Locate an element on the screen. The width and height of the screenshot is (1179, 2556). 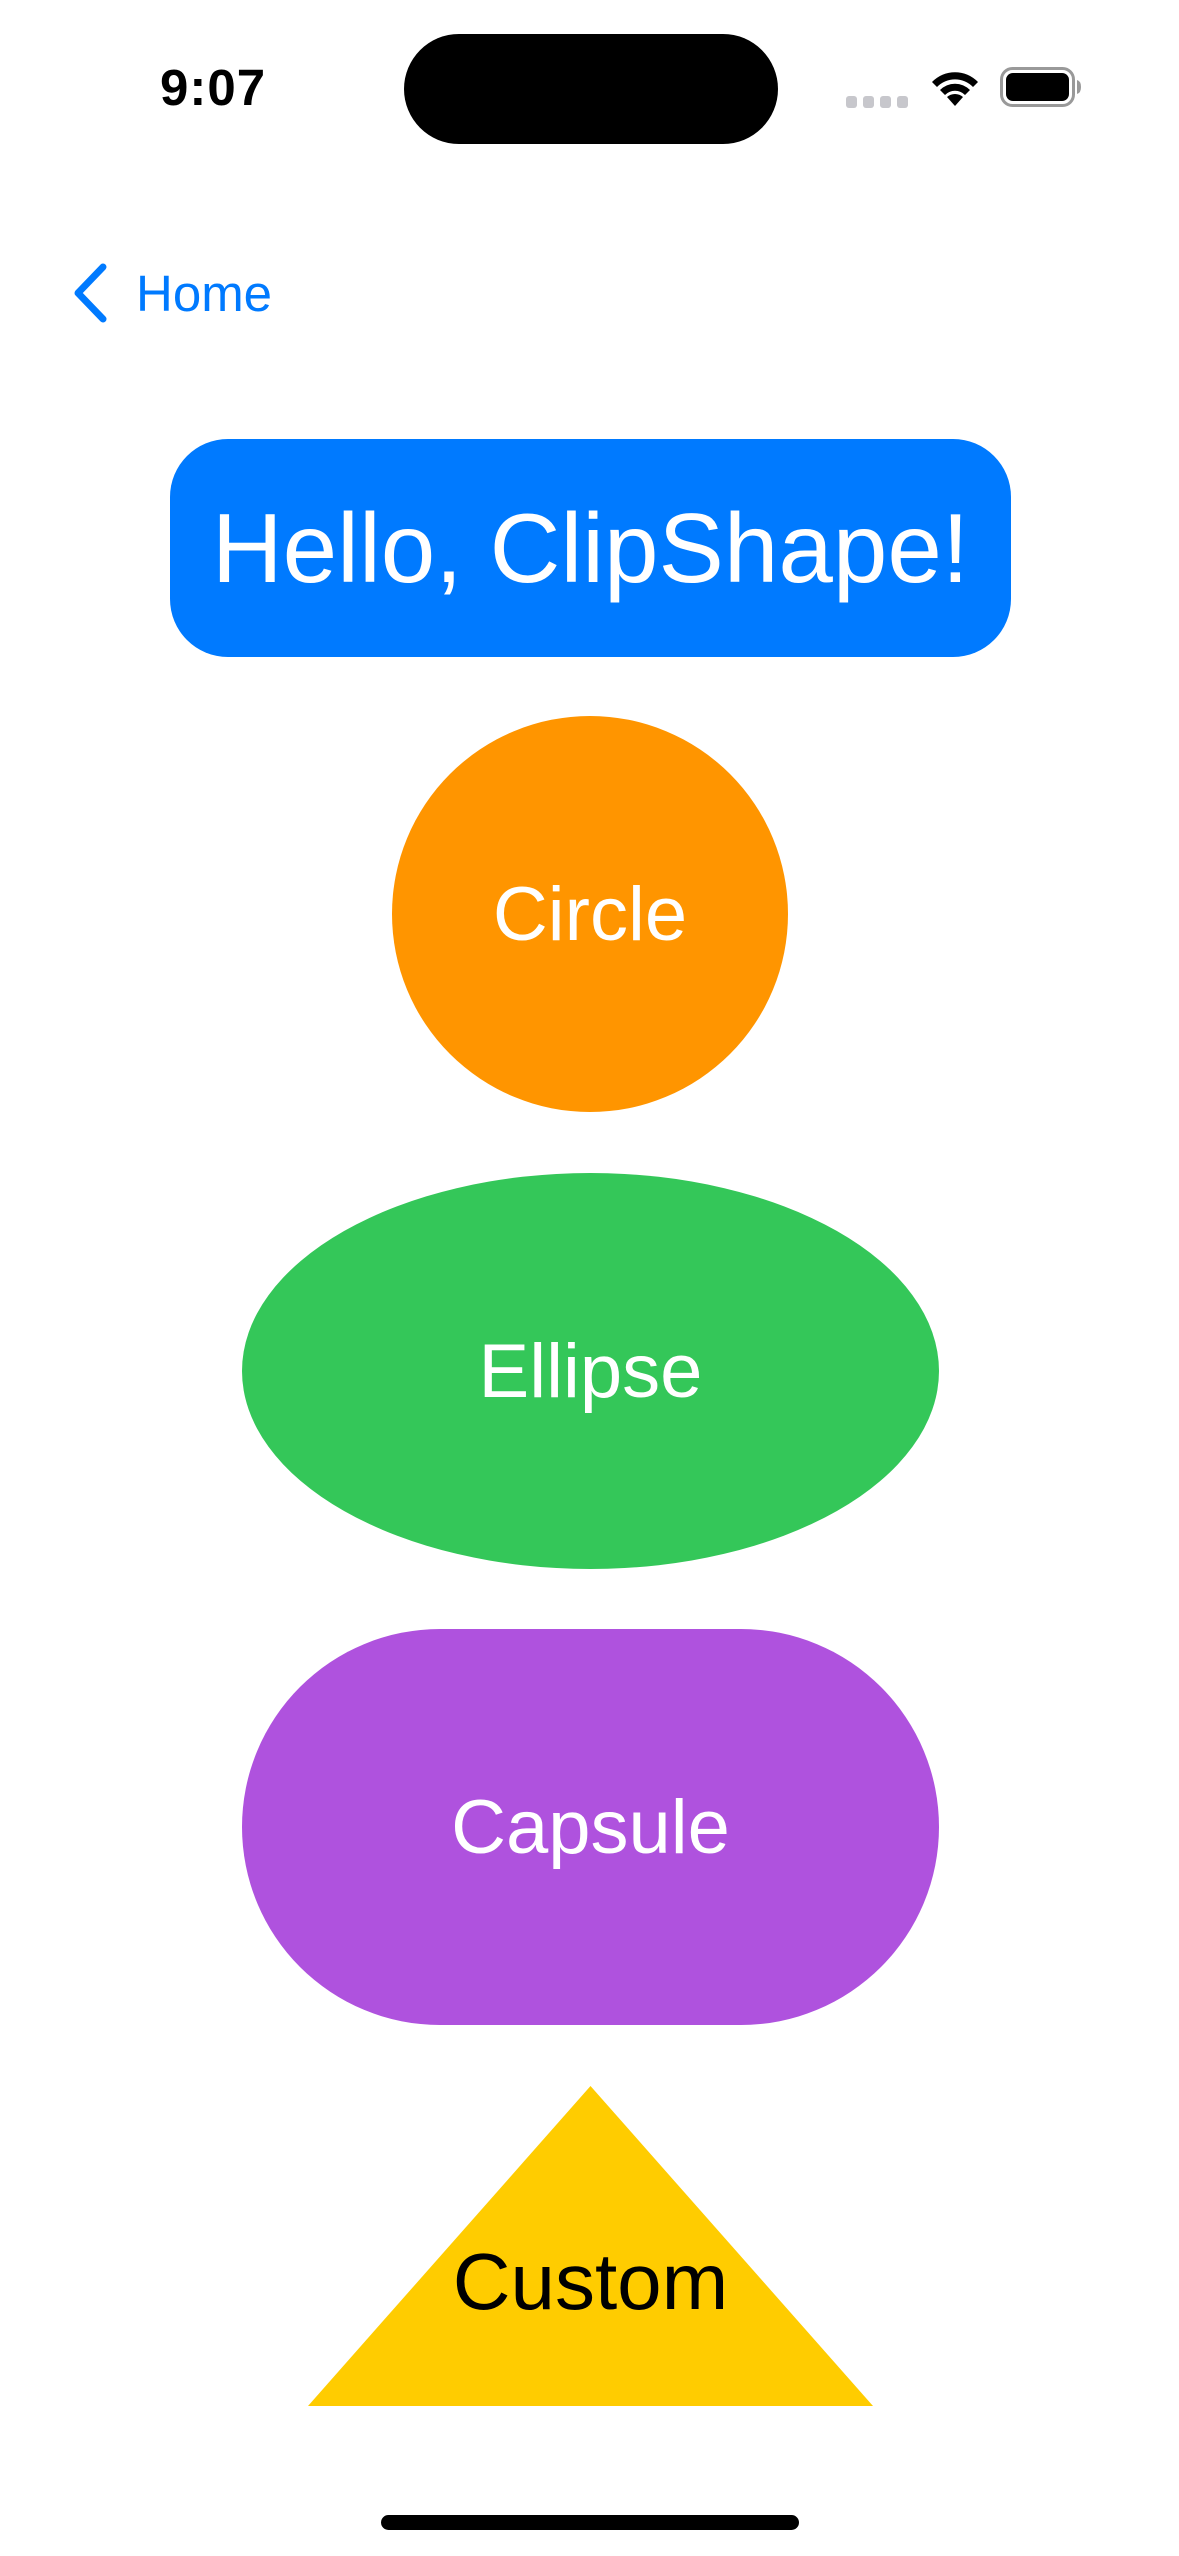
hello-clipshape-text: Hello, ClipShape! is located at coordinates (590, 547).